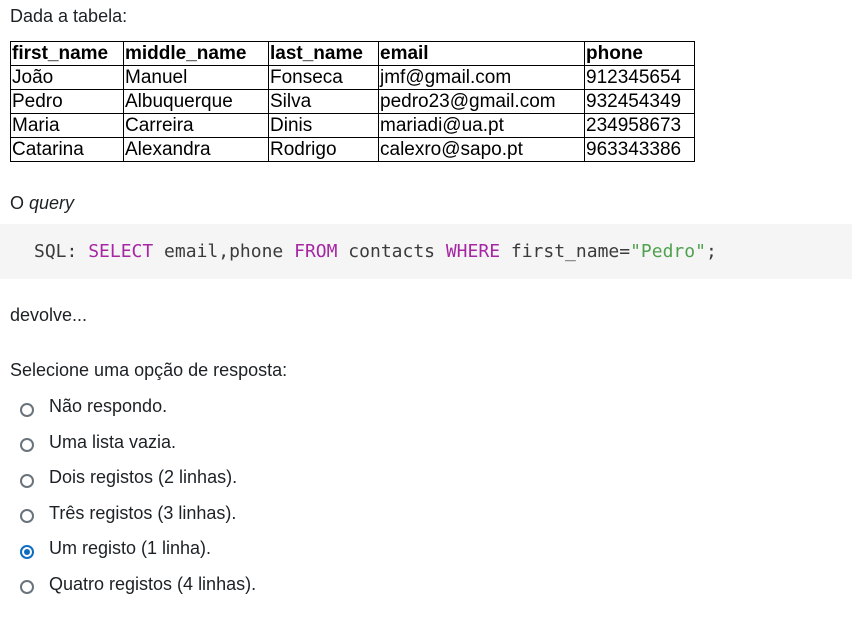  I want to click on table-cell: calexro@sapo.pt, so click(481, 149).